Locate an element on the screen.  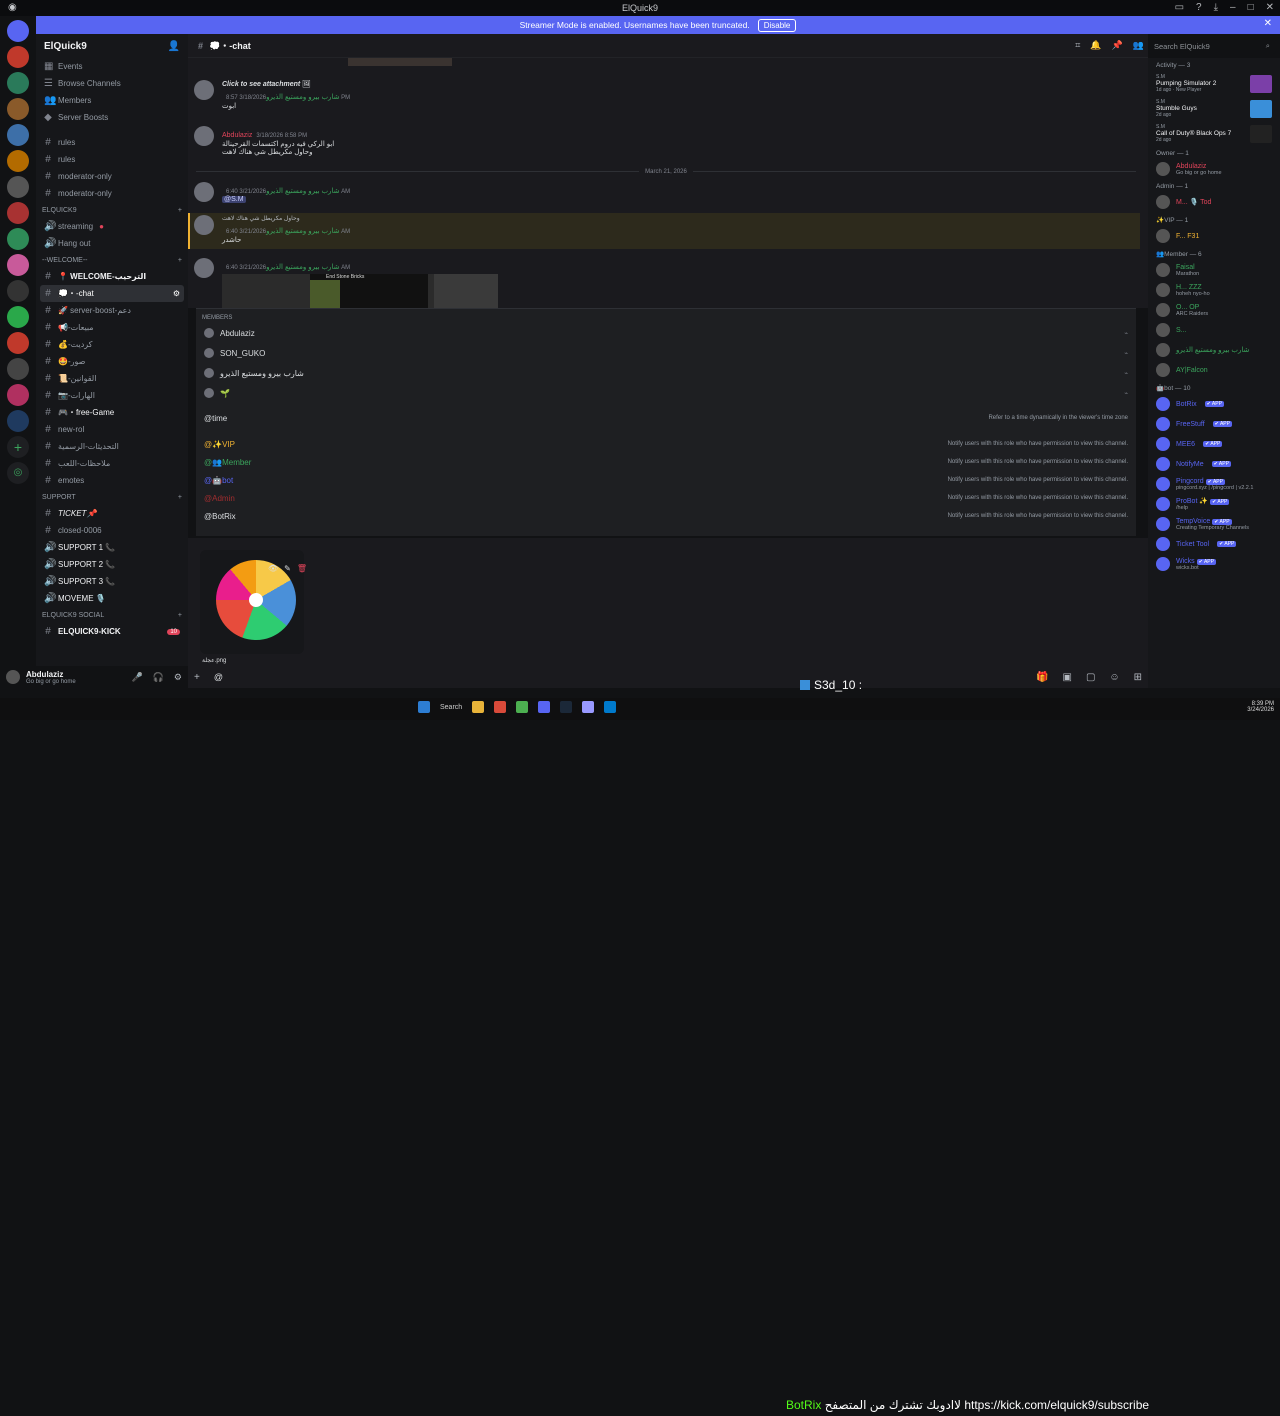
member-item: FreeStuff ✔ APP is located at coordinates (1214, 424).